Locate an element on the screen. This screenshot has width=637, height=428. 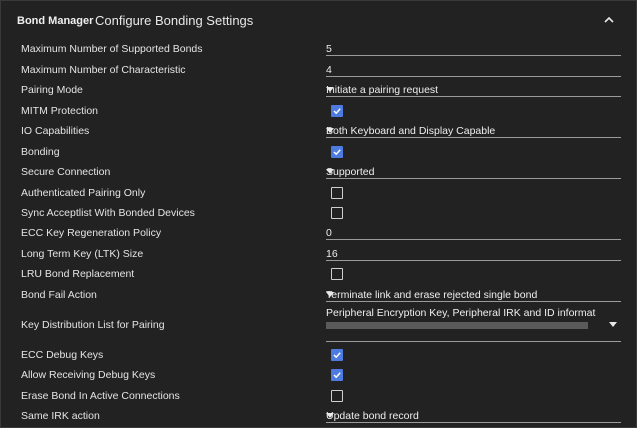
ecc-debug-keys-checkbox is located at coordinates (337, 355).